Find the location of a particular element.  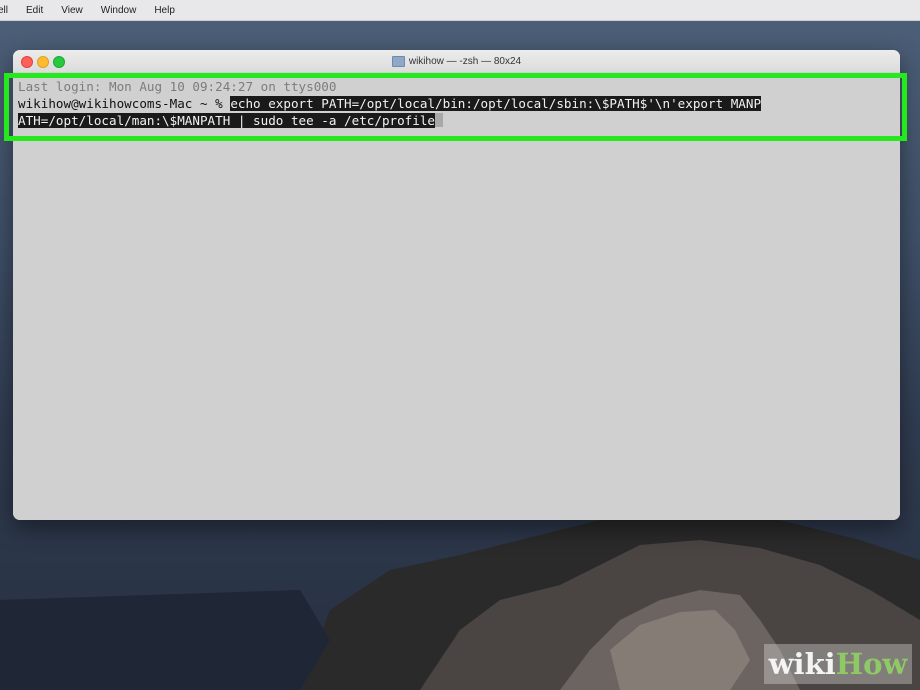

window-title: wikihow — -zsh — 80x24 is located at coordinates (465, 61).